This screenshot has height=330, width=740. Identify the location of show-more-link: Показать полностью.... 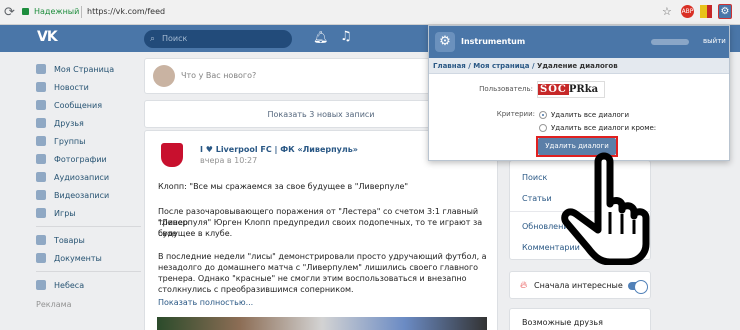
(205, 302).